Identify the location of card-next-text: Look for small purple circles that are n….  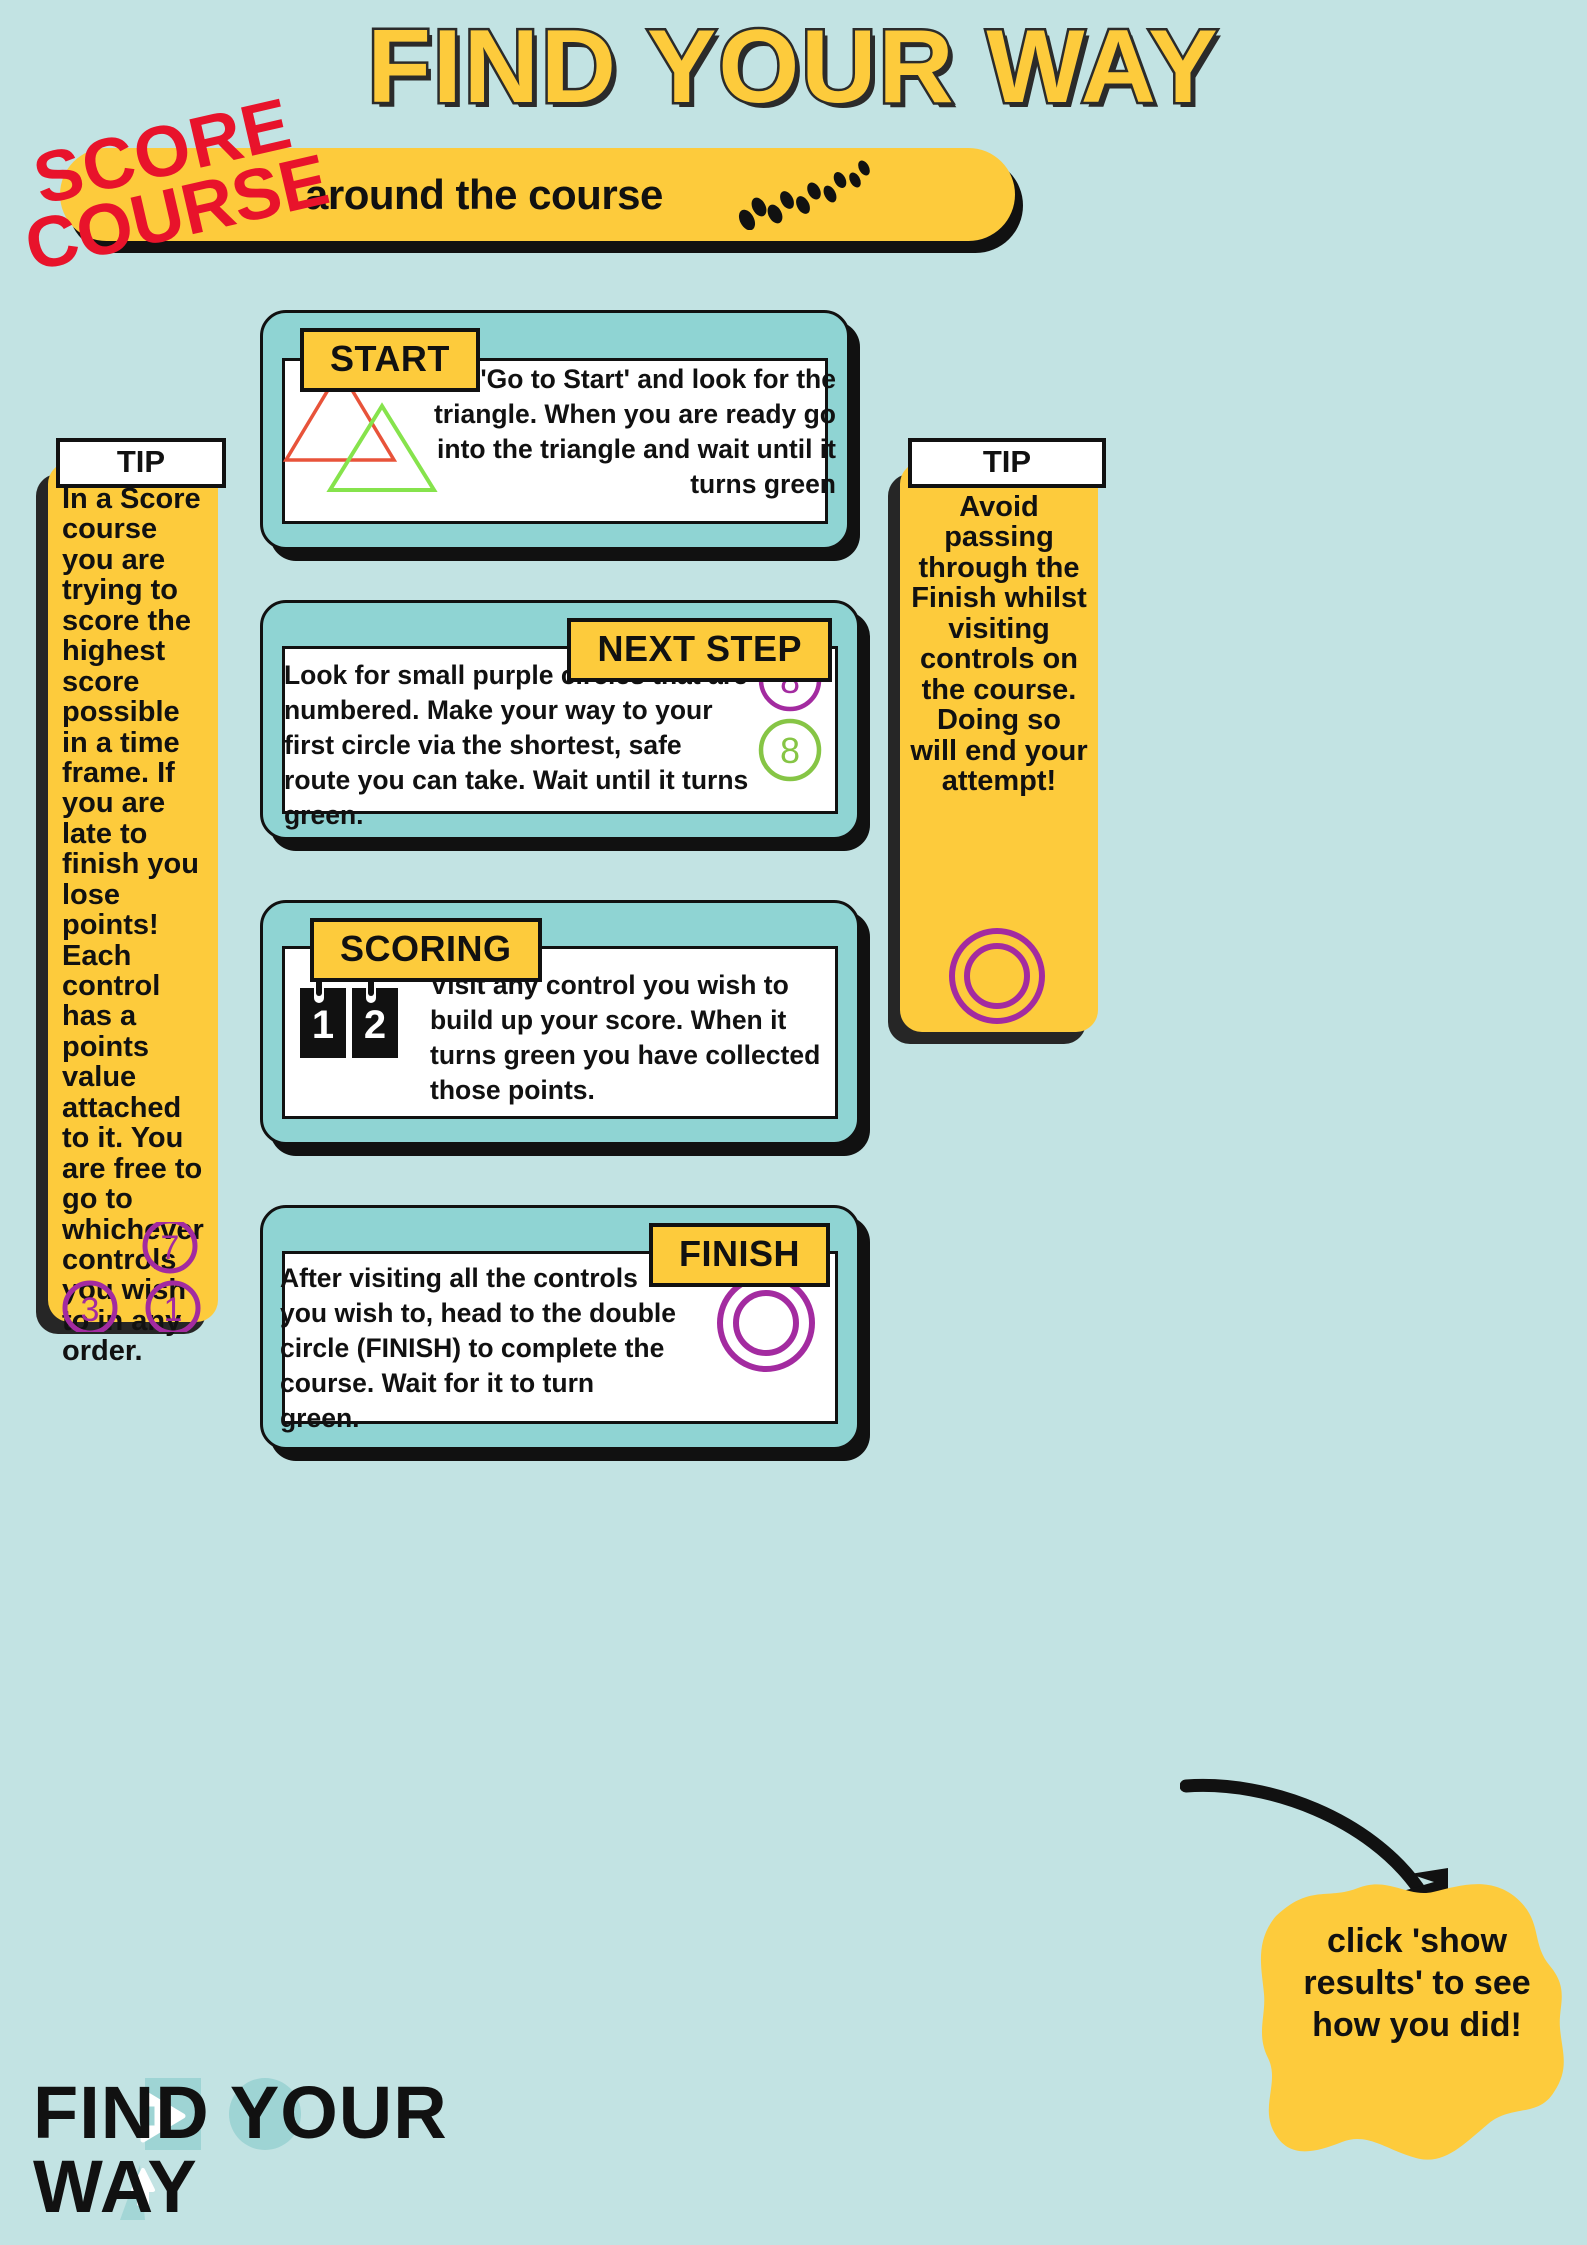
(516, 745).